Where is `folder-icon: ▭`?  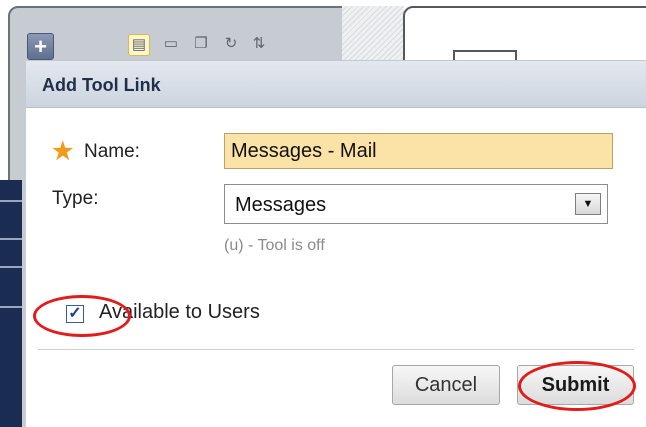 folder-icon: ▭ is located at coordinates (171, 45).